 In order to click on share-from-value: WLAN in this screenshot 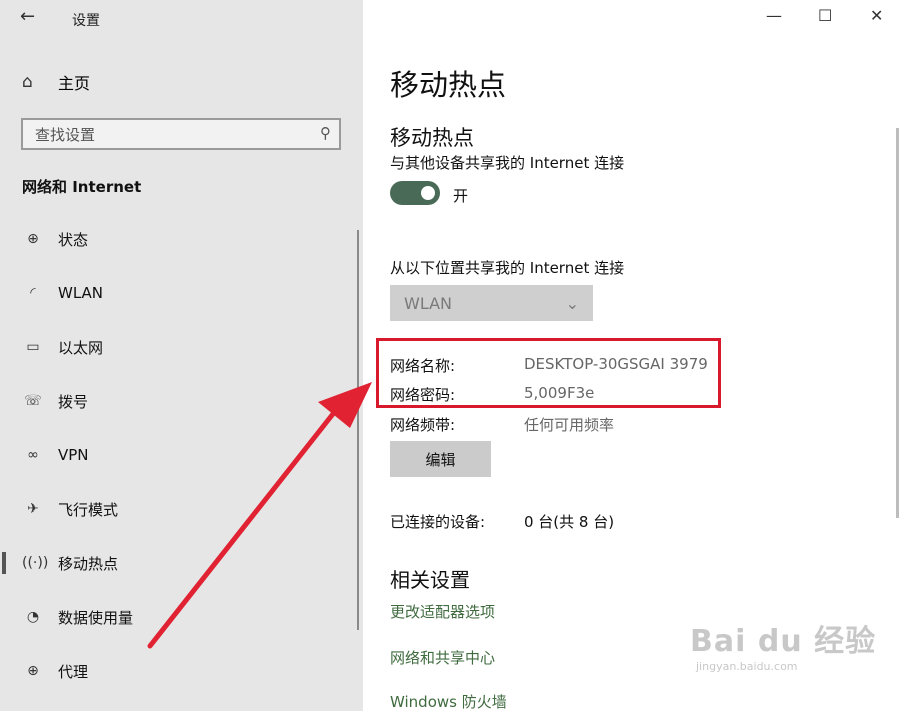, I will do `click(428, 303)`.